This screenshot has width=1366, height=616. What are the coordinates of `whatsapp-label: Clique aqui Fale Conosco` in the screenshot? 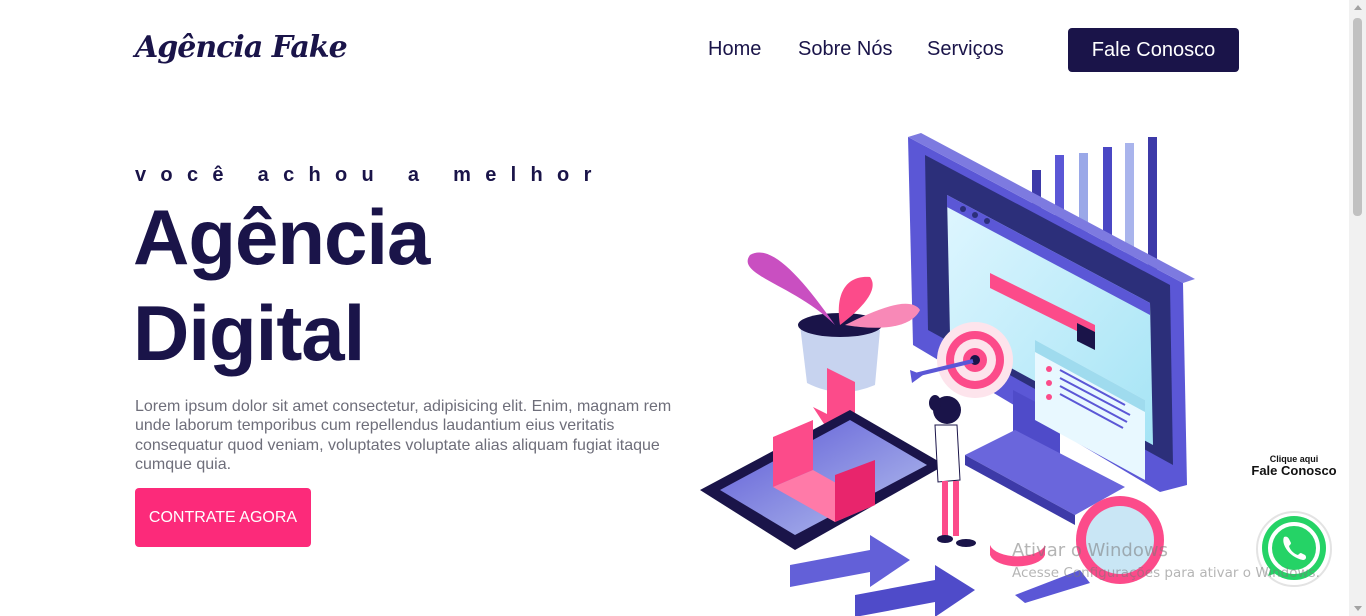 It's located at (1294, 466).